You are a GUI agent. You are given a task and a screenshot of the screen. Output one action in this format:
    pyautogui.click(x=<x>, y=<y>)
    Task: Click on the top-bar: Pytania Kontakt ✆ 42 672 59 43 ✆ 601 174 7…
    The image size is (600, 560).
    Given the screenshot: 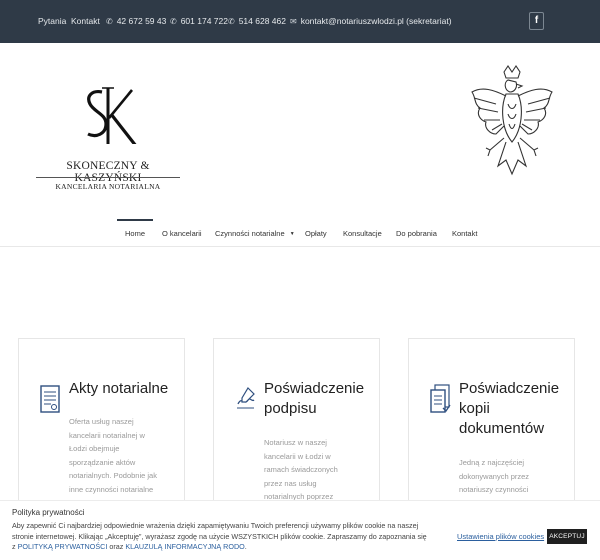 What is the action you would take?
    pyautogui.click(x=300, y=21)
    